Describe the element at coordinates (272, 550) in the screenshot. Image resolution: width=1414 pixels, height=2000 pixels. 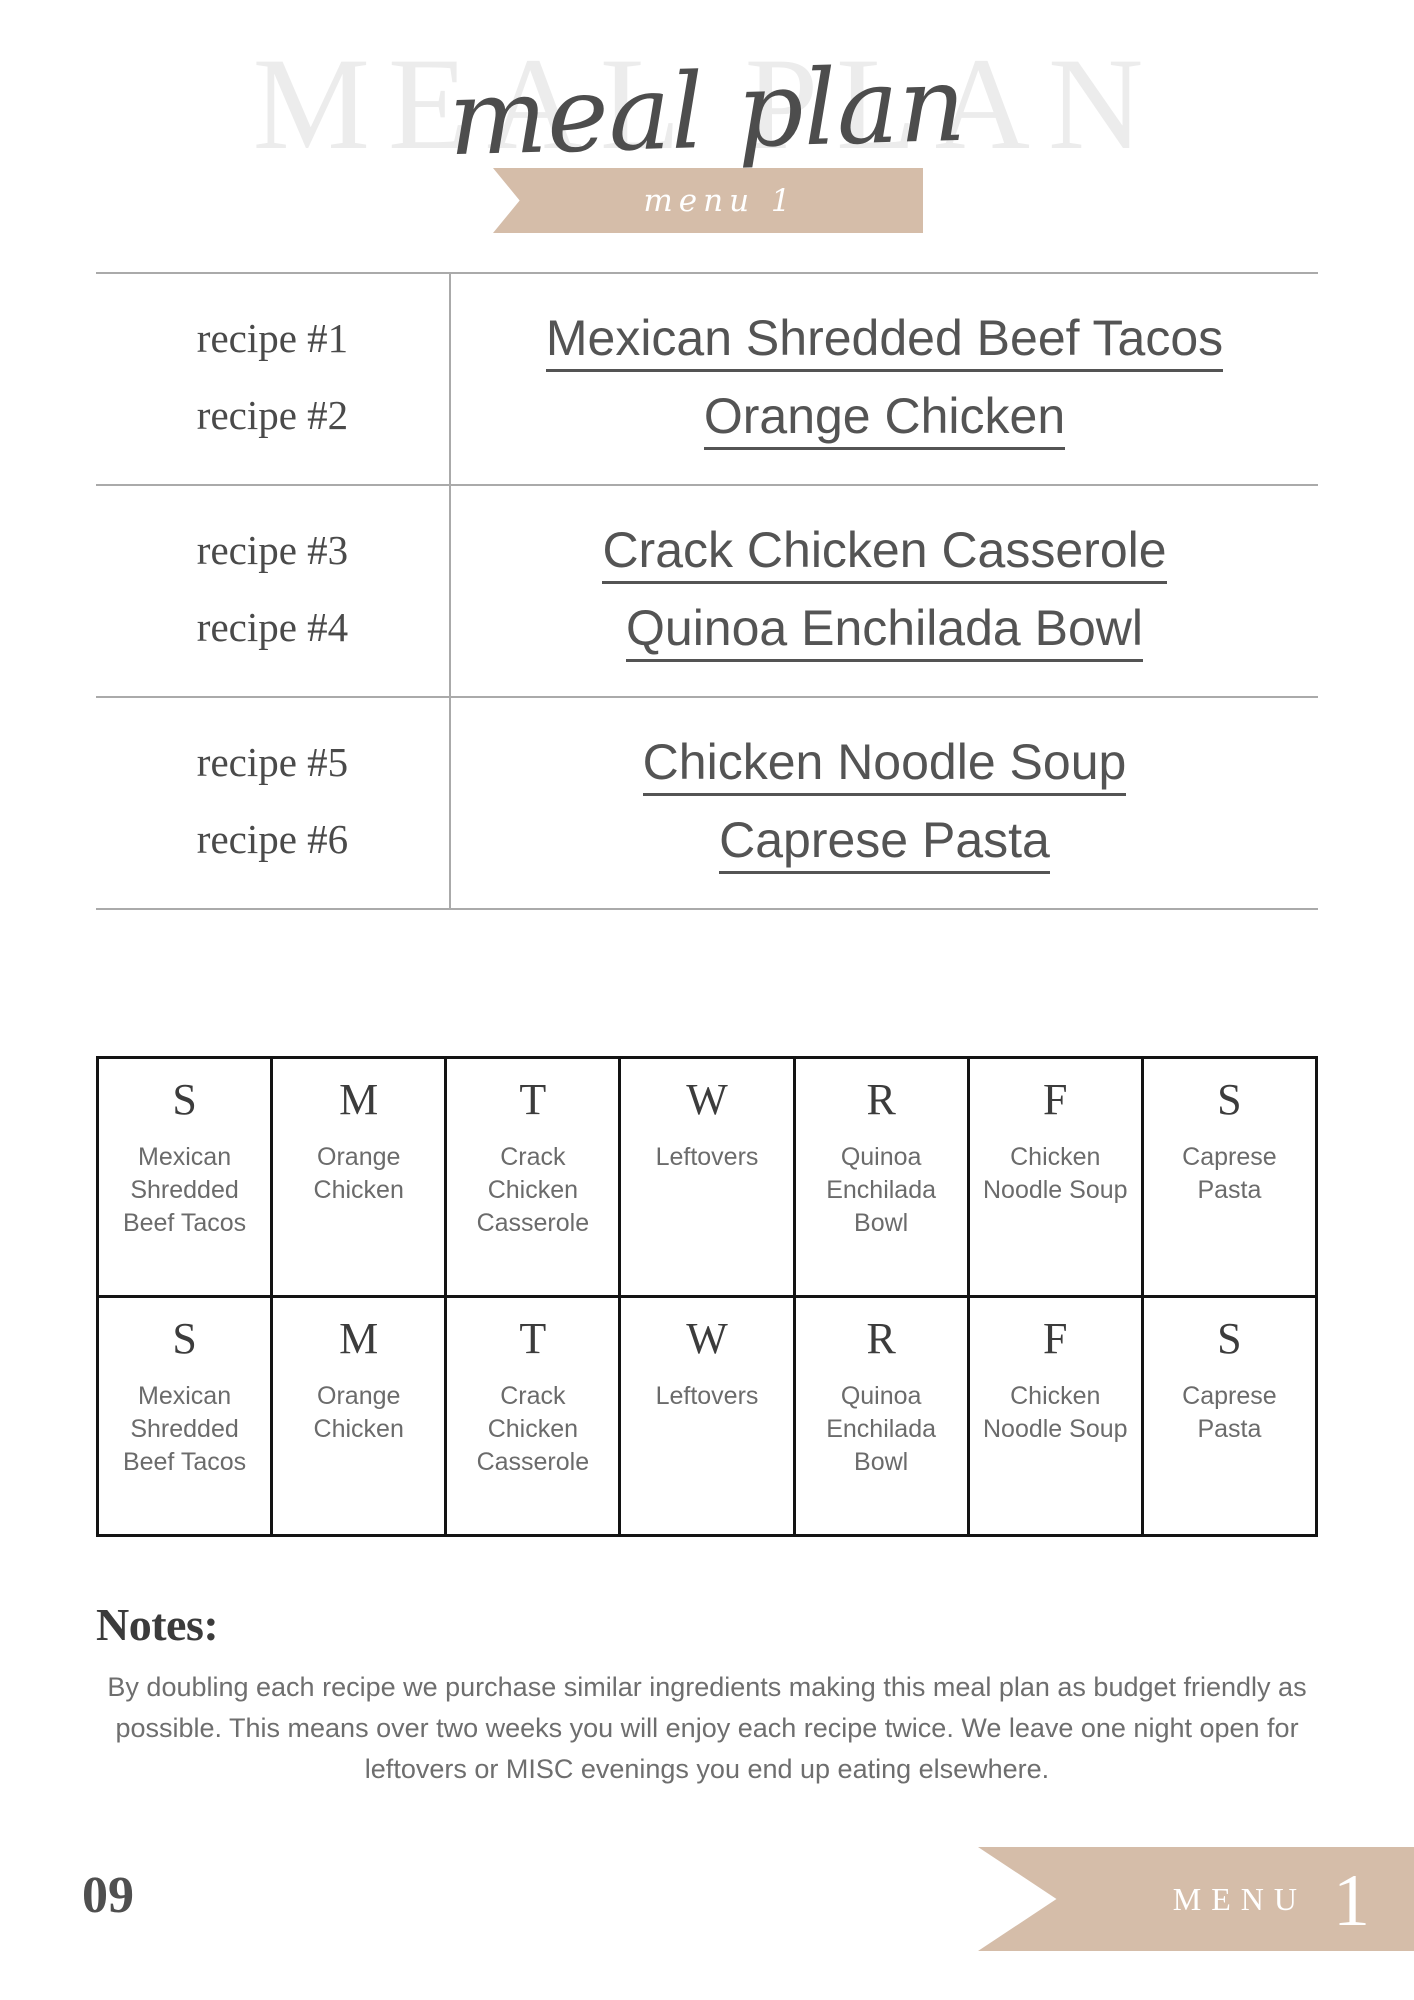
I see `recipe-label: recipe #3` at that location.